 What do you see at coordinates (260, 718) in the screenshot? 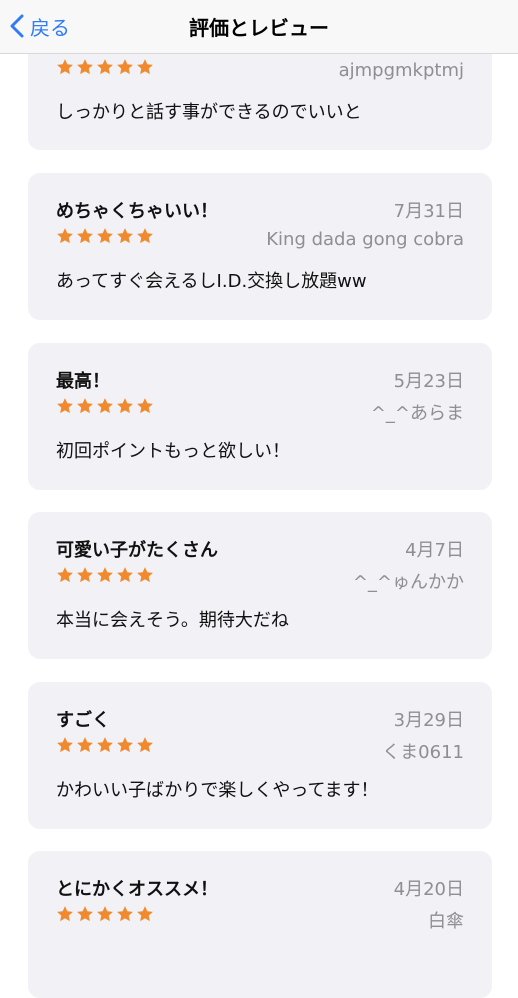
I see `review-header: すごく 3月29日` at bounding box center [260, 718].